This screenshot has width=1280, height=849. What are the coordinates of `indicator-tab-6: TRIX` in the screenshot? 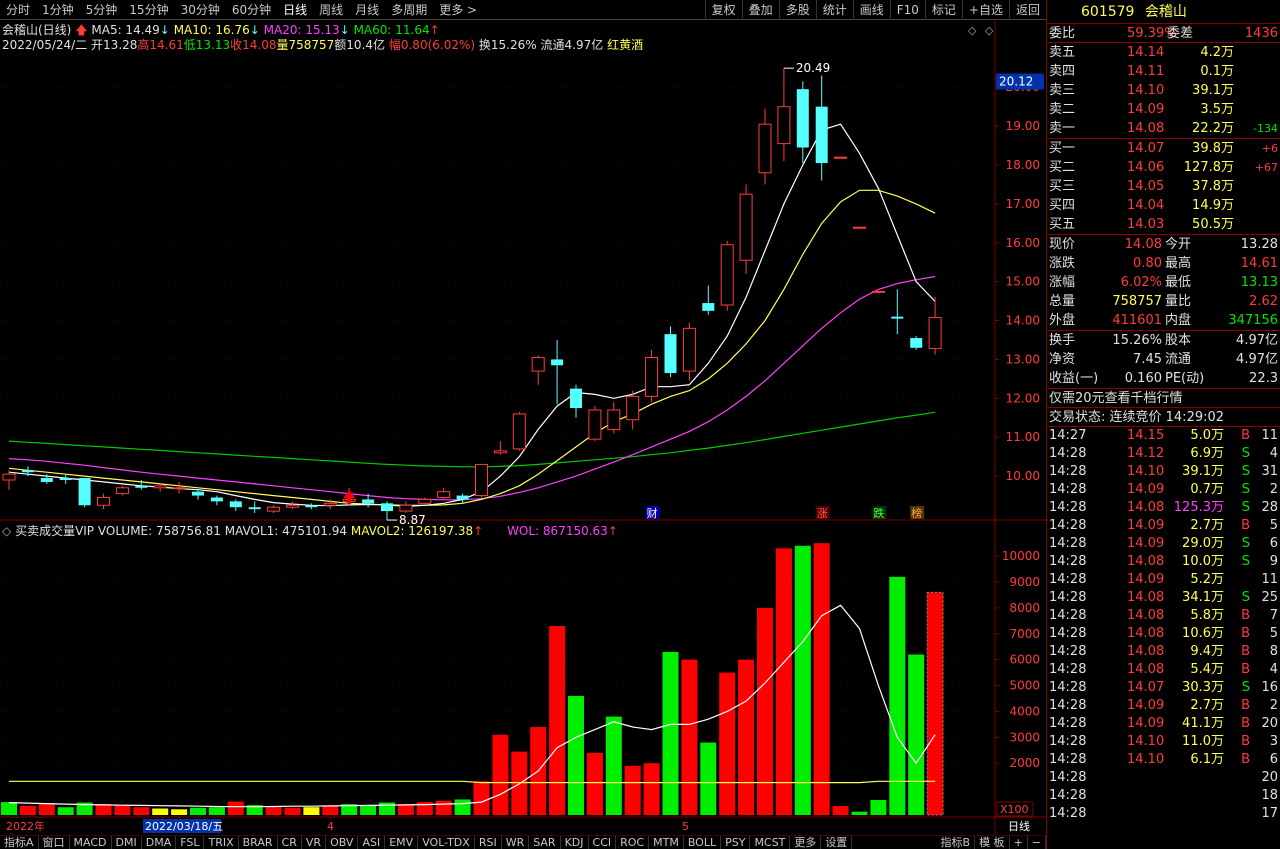 It's located at (221, 842).